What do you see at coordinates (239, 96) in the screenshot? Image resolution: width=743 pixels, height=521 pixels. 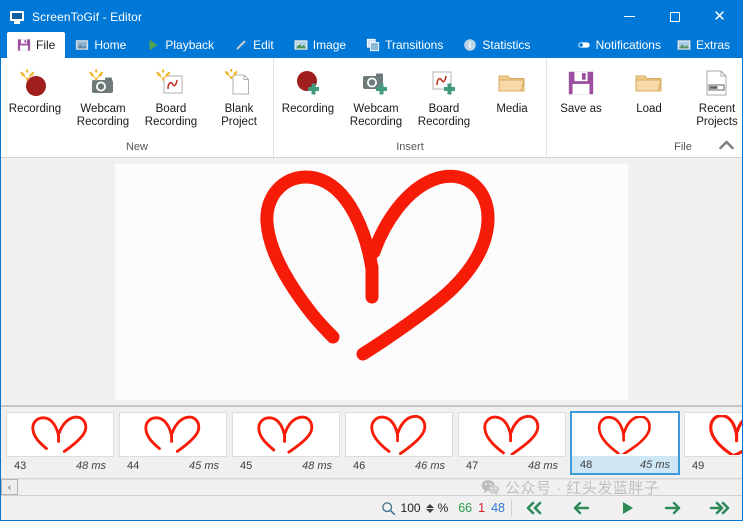 I see `new-blank-project-button: Blank Project` at bounding box center [239, 96].